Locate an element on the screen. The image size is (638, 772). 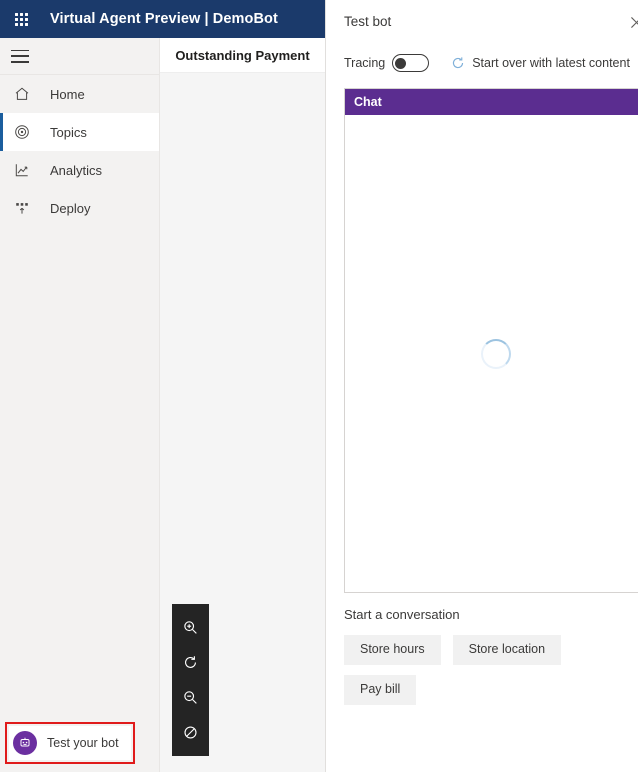
chat-header-label: Chat is located at coordinates (368, 102).